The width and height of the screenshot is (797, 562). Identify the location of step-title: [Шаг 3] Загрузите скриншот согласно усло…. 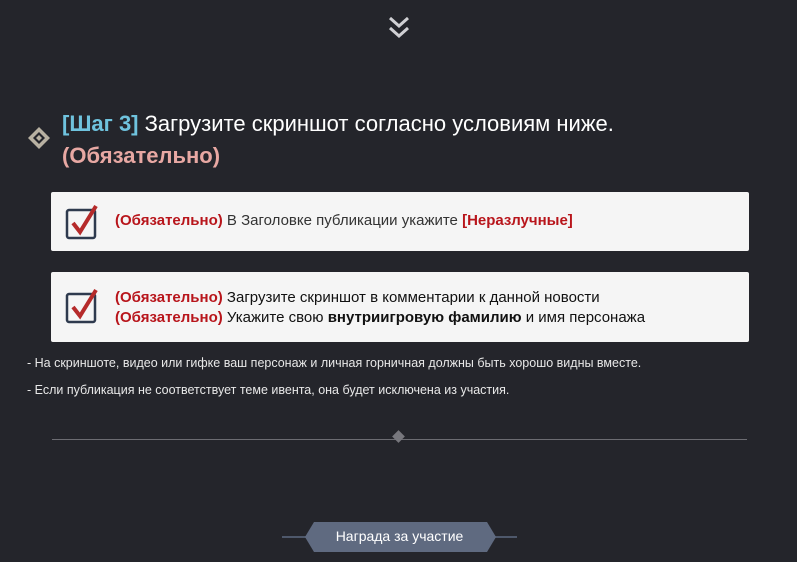
(338, 139).